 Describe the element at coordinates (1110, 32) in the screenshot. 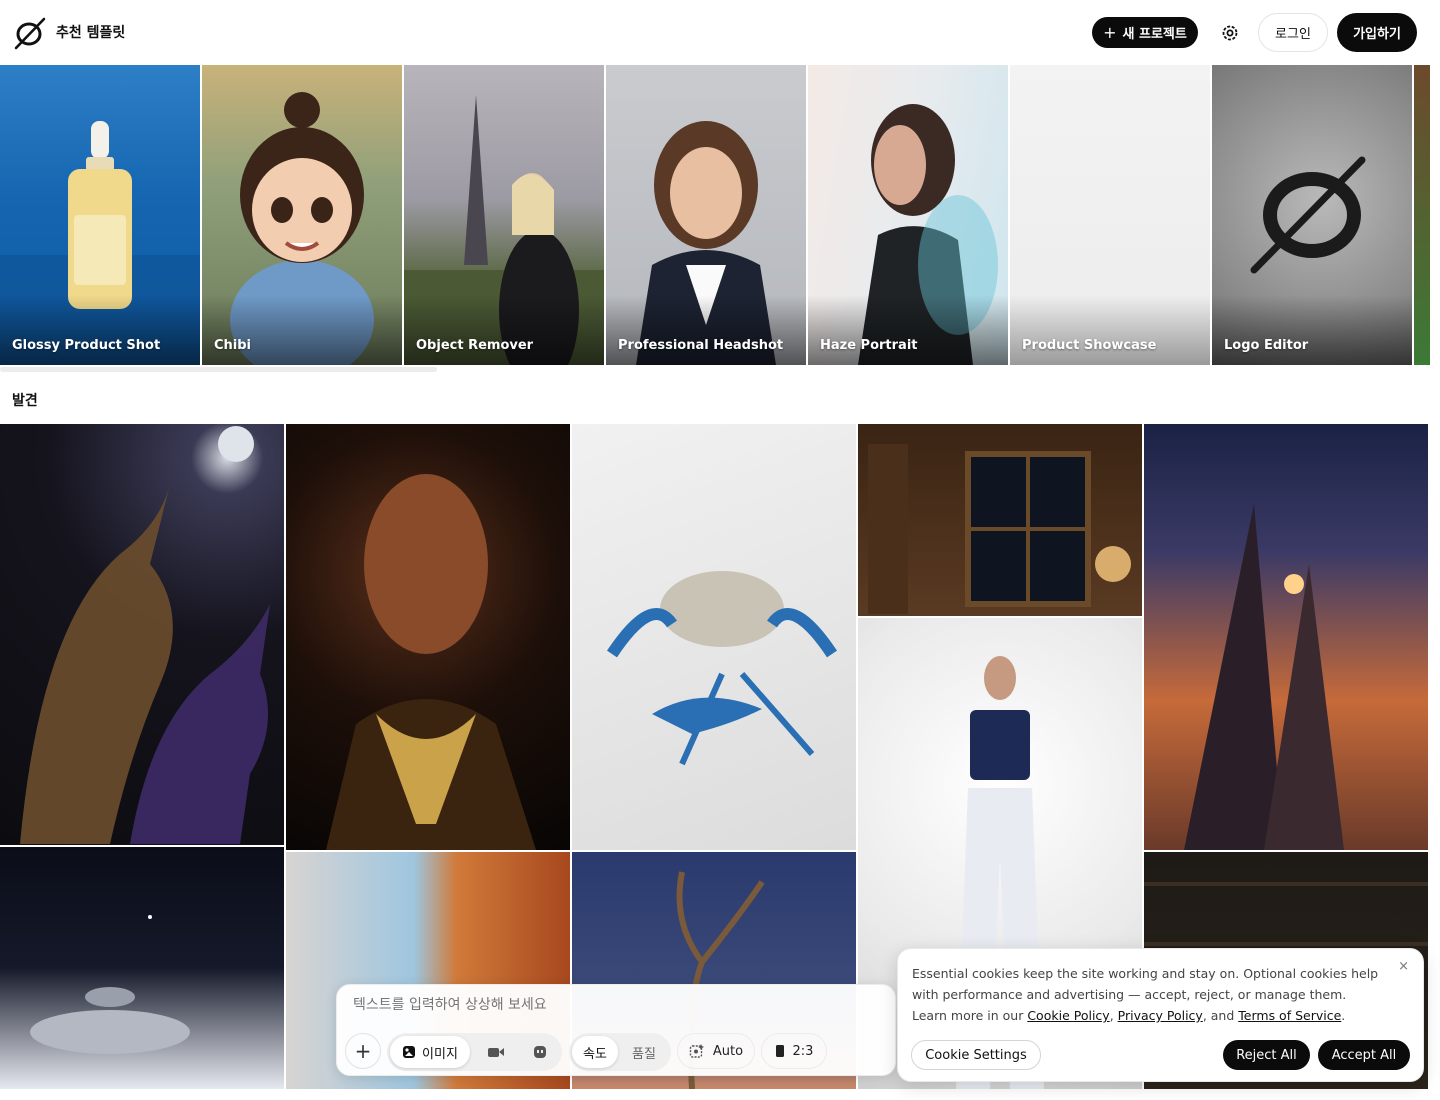

I see `plus-icon: +` at that location.